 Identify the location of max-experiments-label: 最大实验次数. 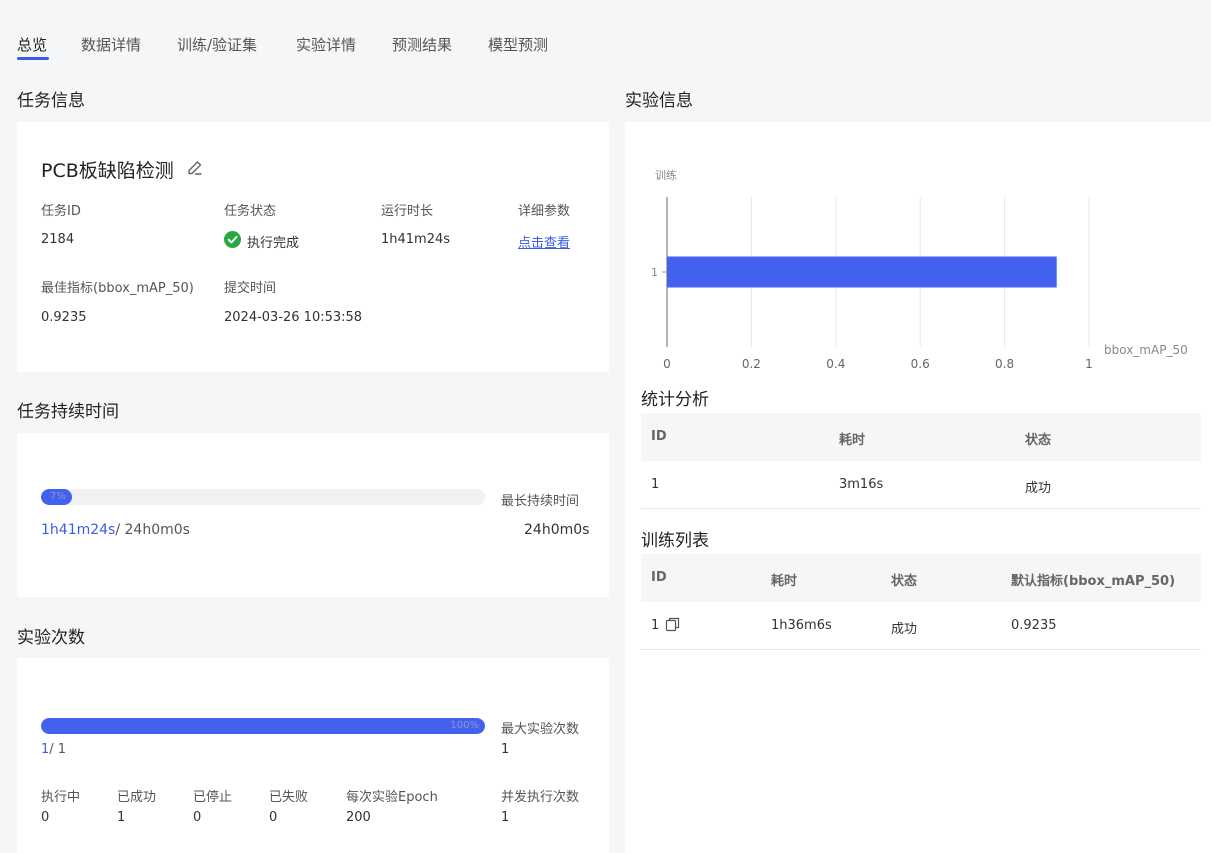
(540, 729).